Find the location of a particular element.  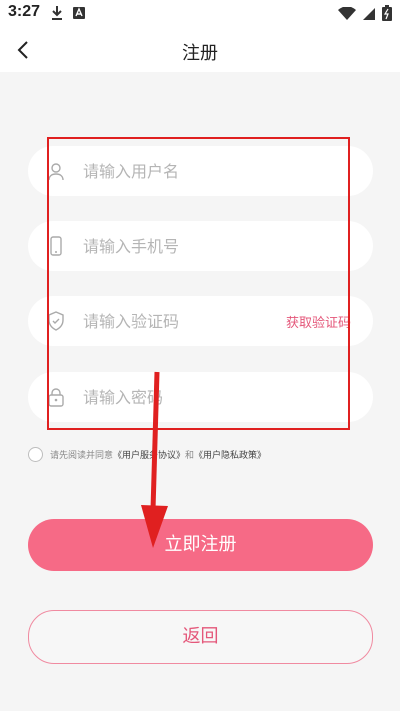

verification-code-input is located at coordinates (168, 321).